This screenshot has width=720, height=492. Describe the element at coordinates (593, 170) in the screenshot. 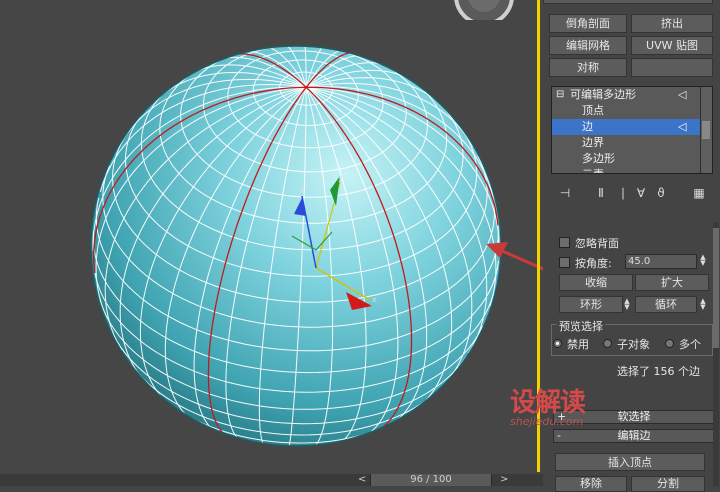

I see `stack-item-label: 元素` at that location.